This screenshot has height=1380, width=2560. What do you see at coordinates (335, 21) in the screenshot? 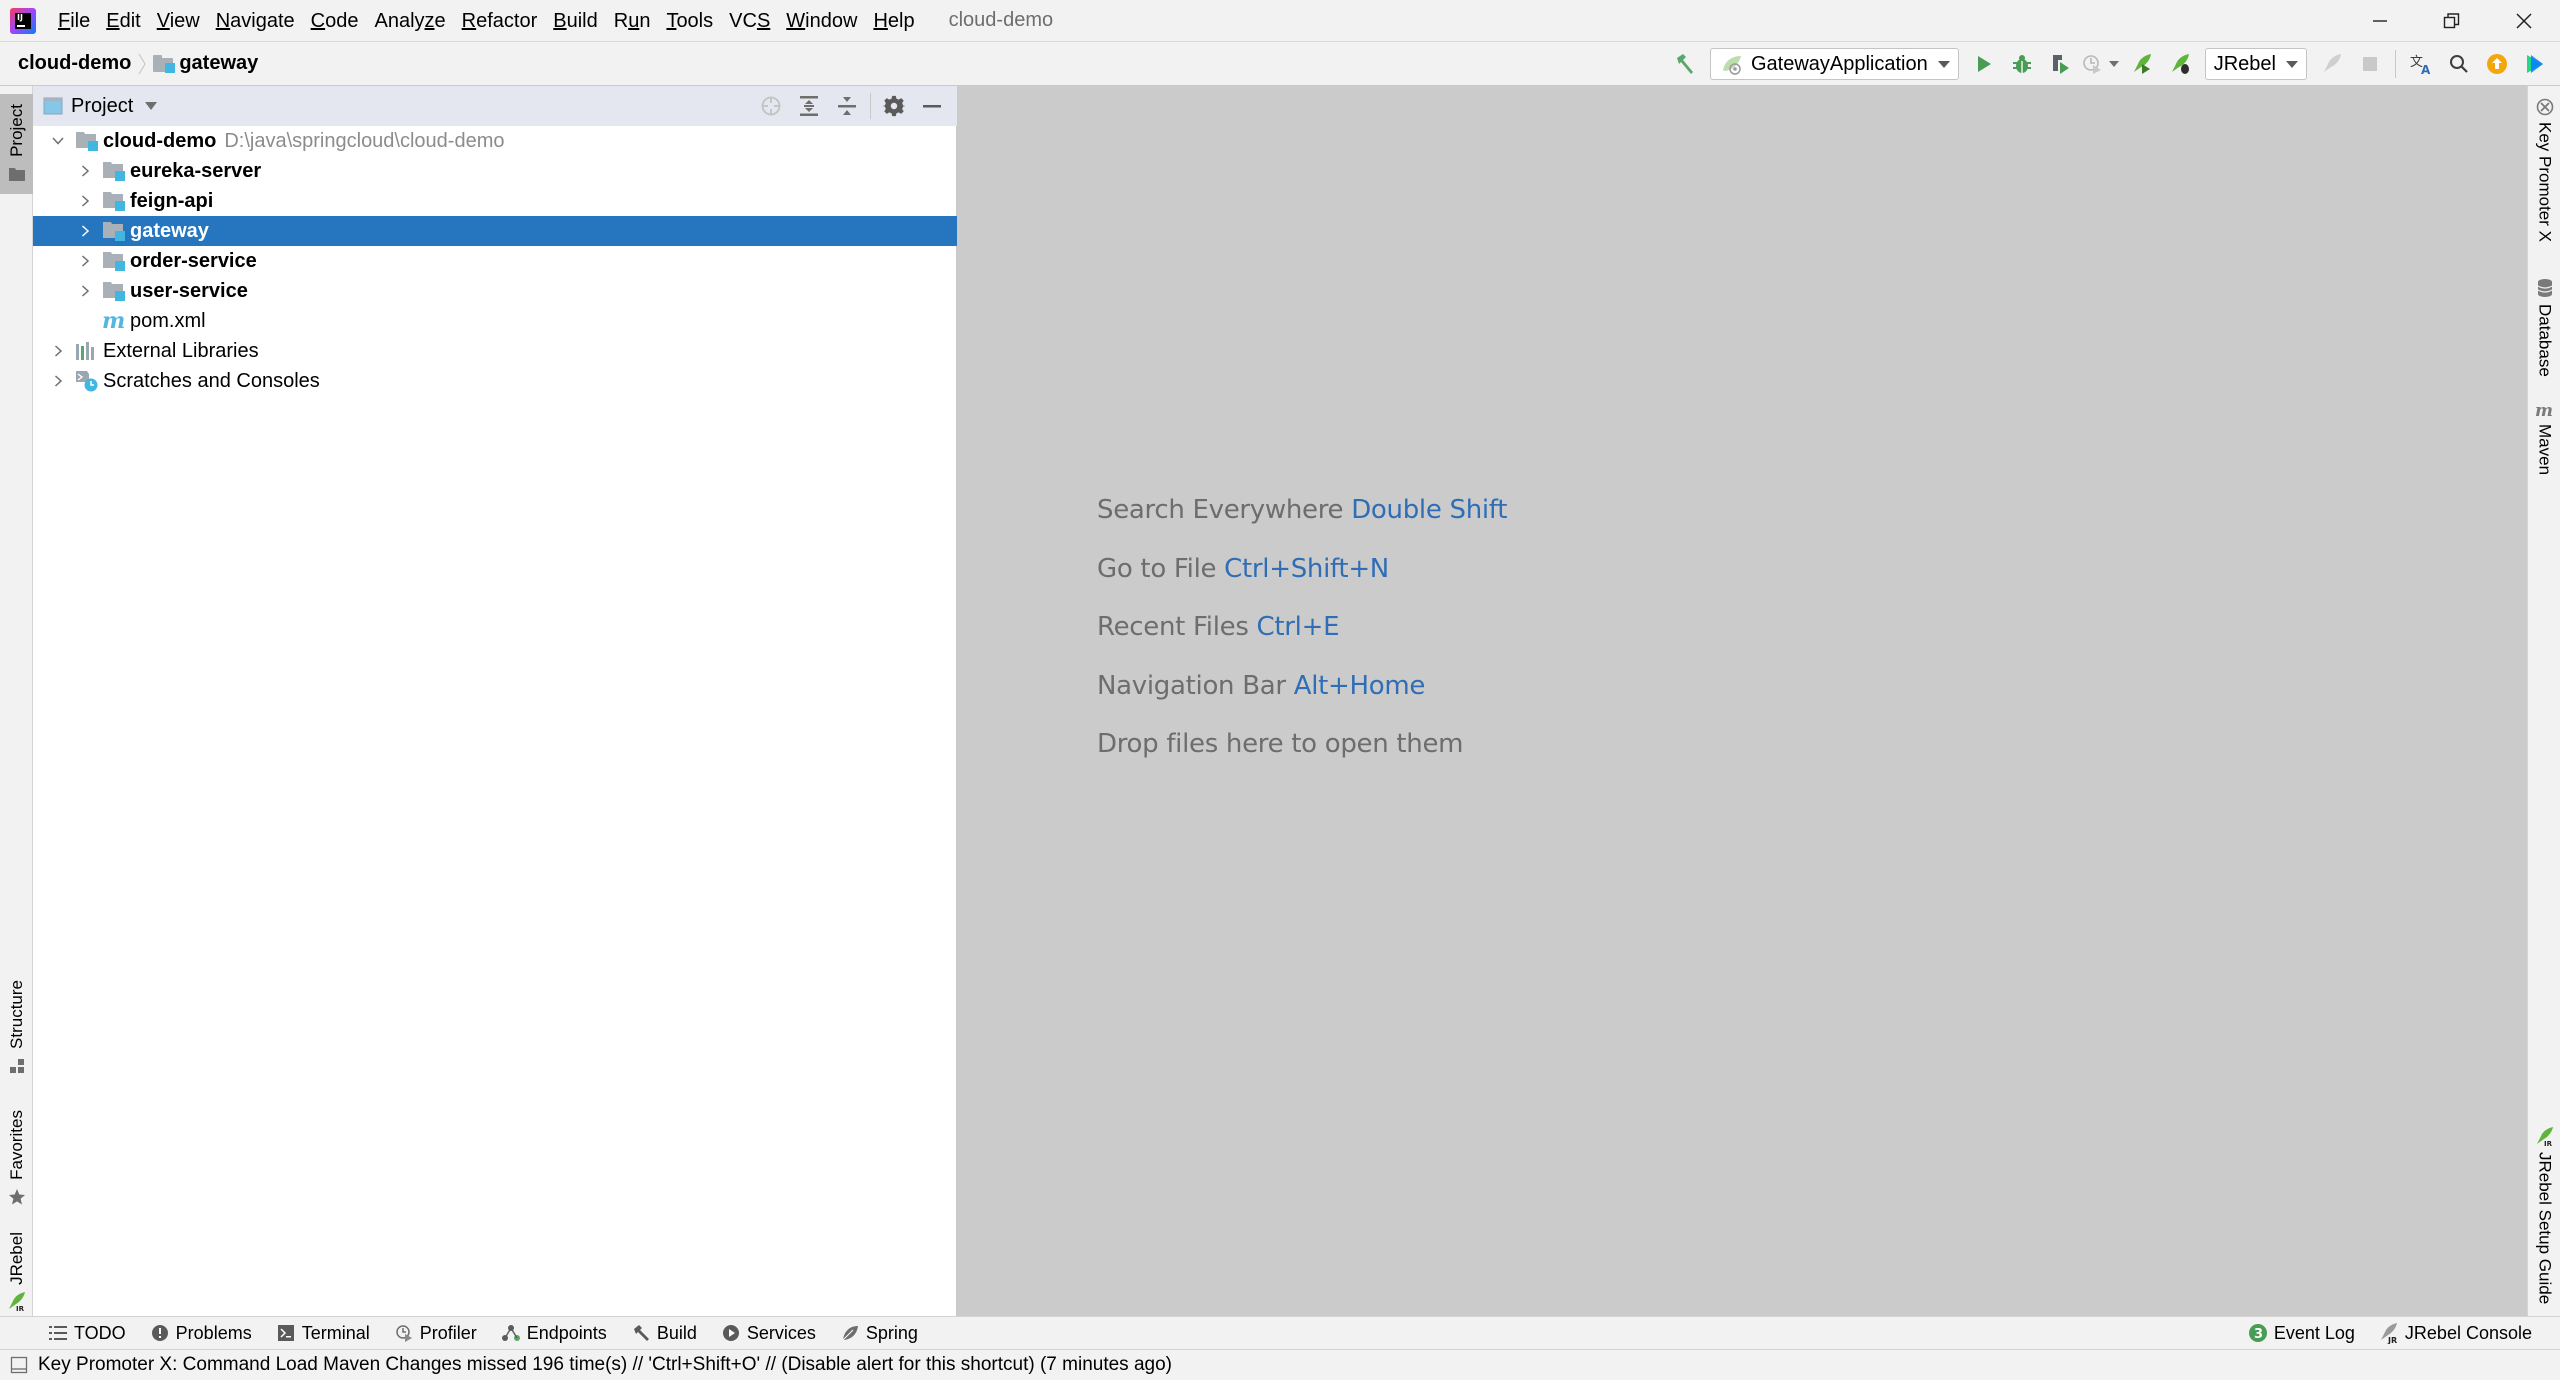
I see `menu-code: Code` at bounding box center [335, 21].